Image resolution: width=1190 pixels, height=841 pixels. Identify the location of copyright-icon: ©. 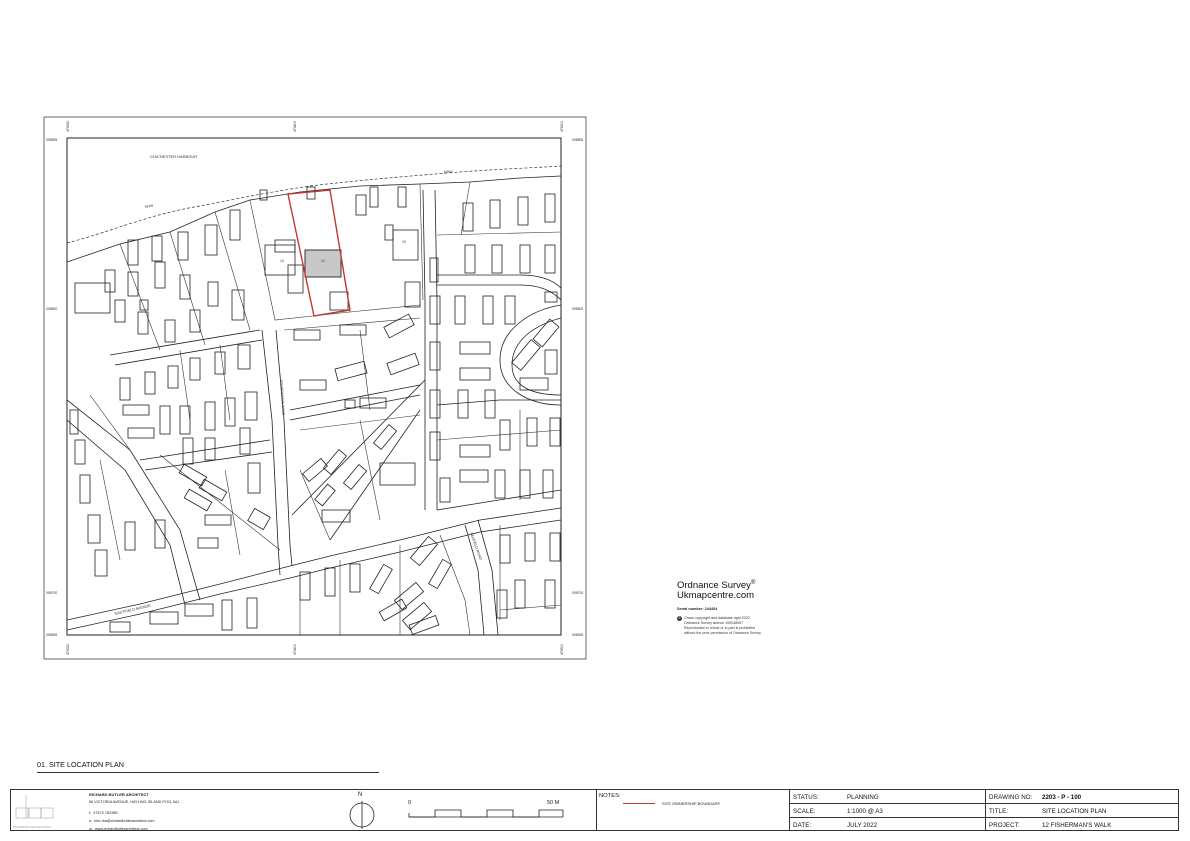
(679, 619).